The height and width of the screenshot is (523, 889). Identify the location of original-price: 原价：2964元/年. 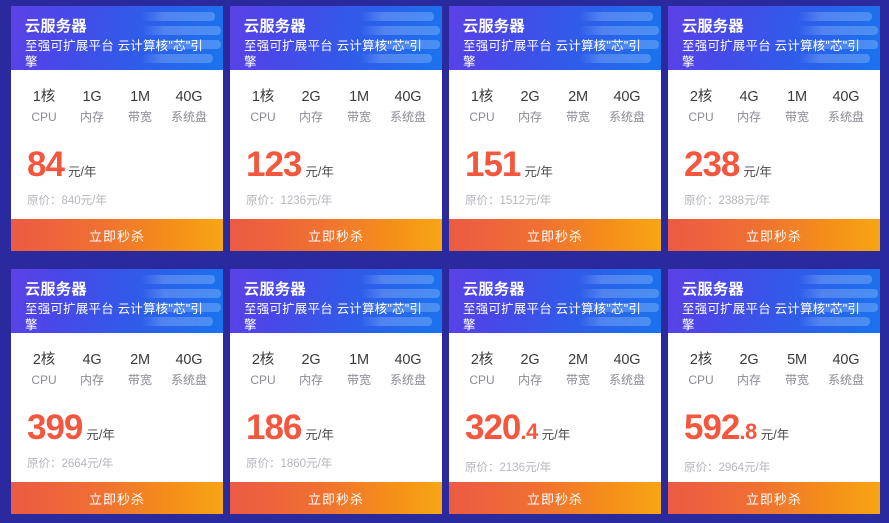
(727, 468).